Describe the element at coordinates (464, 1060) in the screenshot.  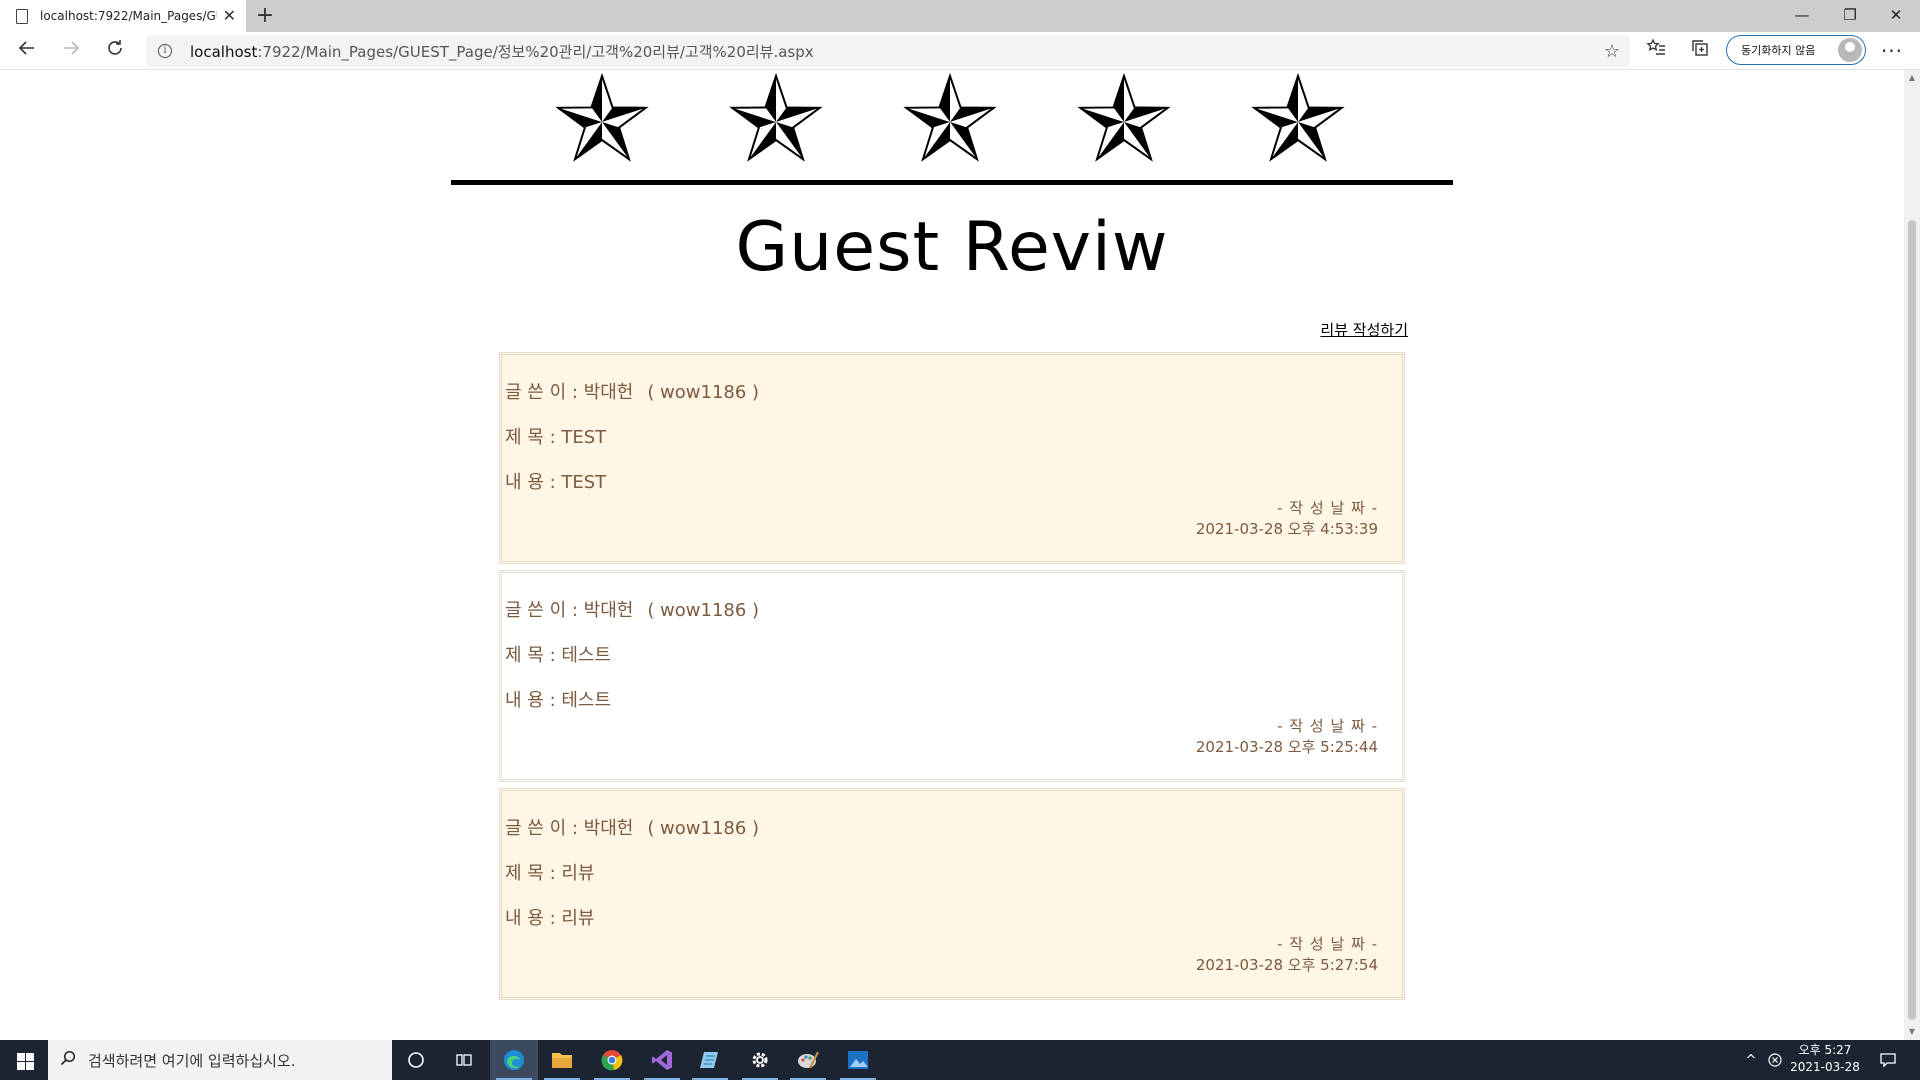
I see `task-view-icon` at that location.